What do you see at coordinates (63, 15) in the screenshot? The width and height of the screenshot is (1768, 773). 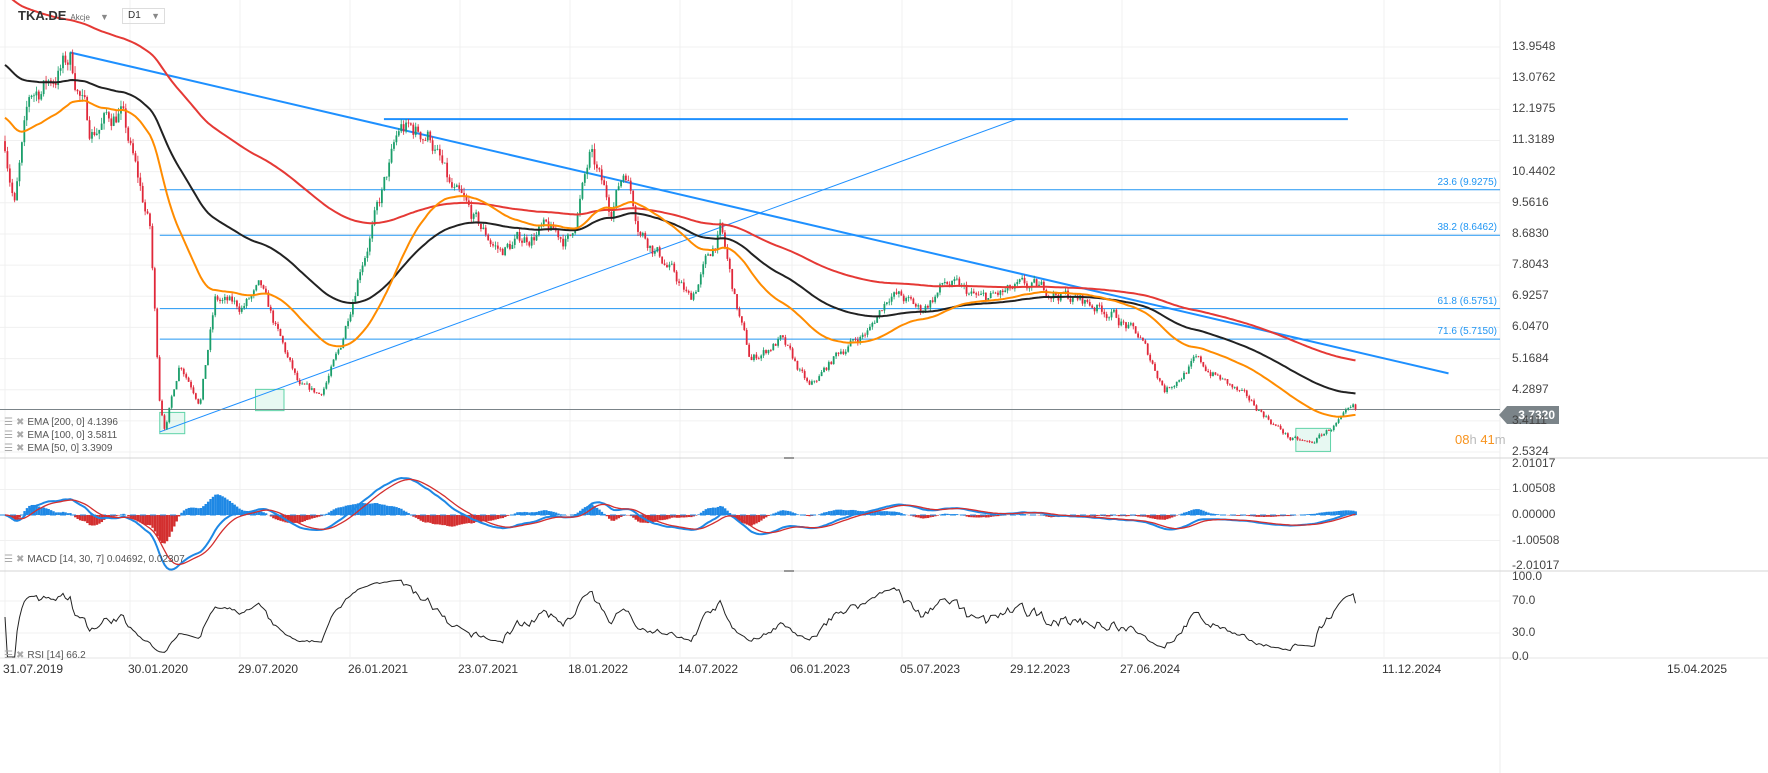 I see `symbol-selector: TKA.DE Akcje ▼` at bounding box center [63, 15].